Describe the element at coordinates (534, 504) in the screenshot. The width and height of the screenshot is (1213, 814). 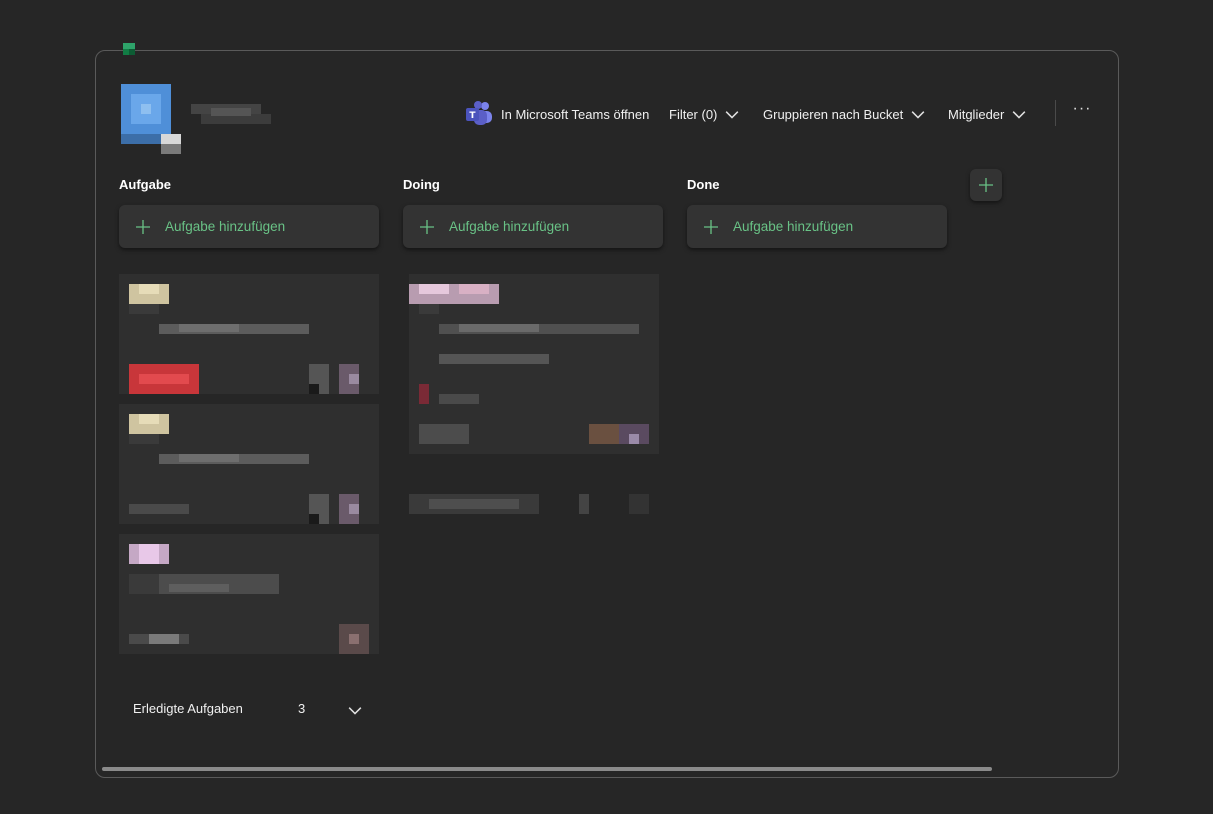
I see `task-card-collapsed` at that location.